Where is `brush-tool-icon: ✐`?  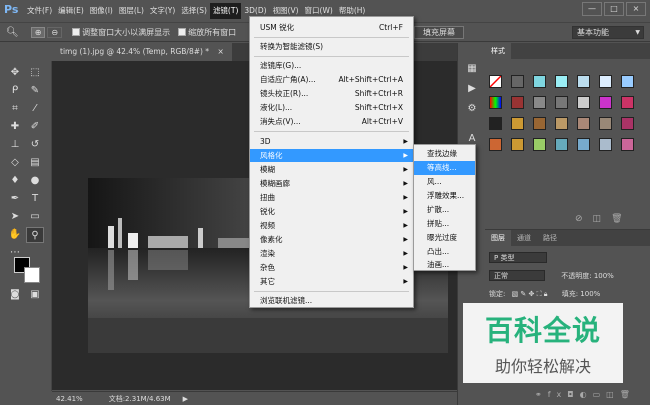
brush-tool-icon: ✐ is located at coordinates (35, 127).